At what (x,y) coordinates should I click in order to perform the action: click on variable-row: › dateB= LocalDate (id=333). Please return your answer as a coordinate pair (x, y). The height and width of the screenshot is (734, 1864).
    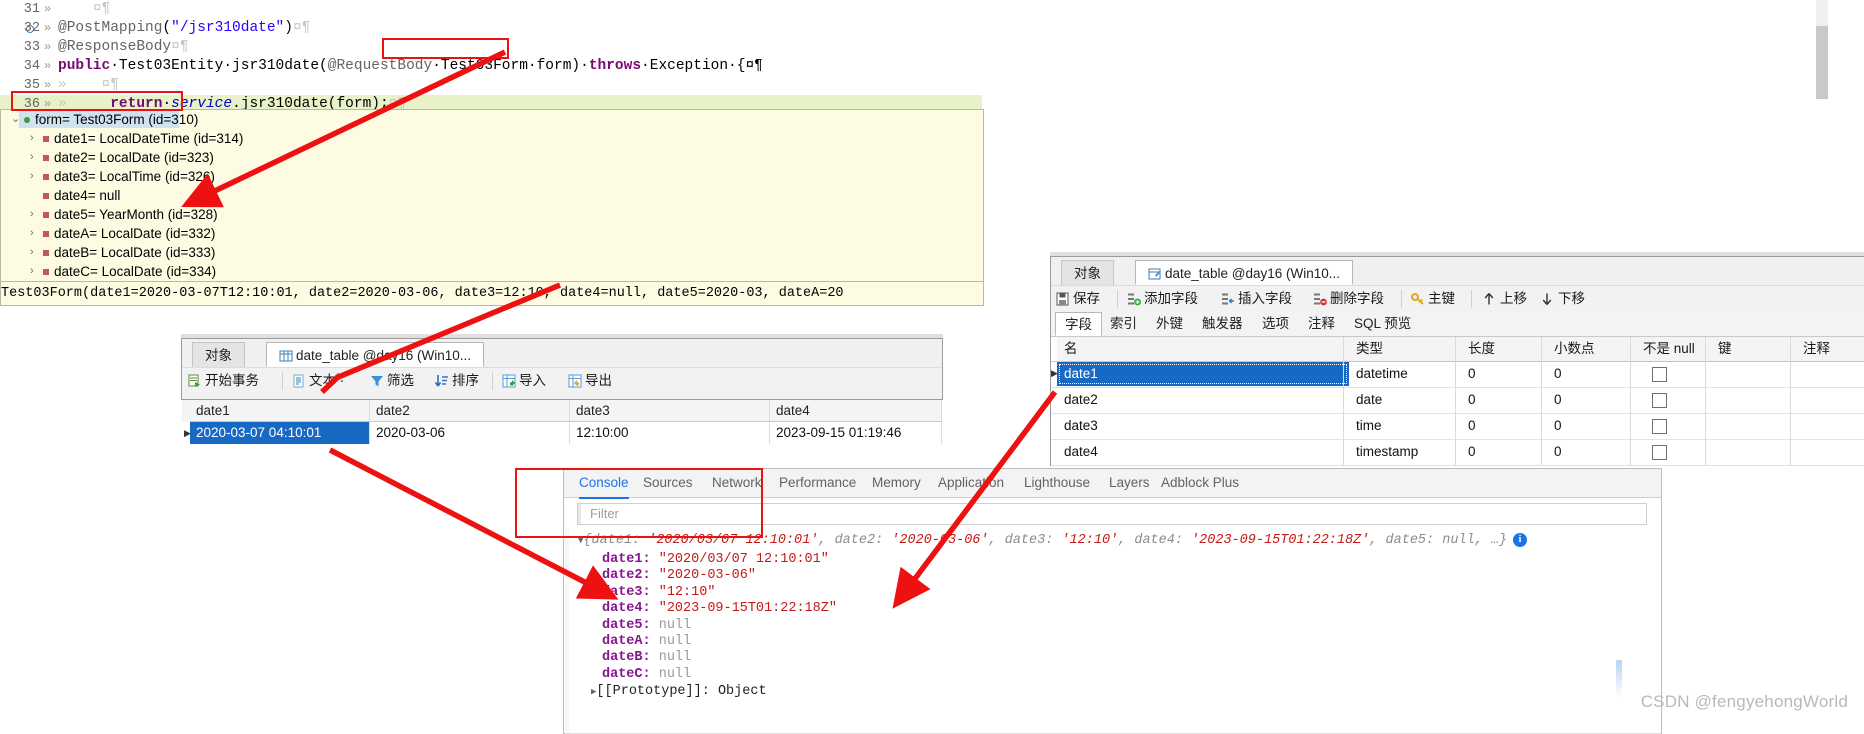
    Looking at the image, I should click on (493, 252).